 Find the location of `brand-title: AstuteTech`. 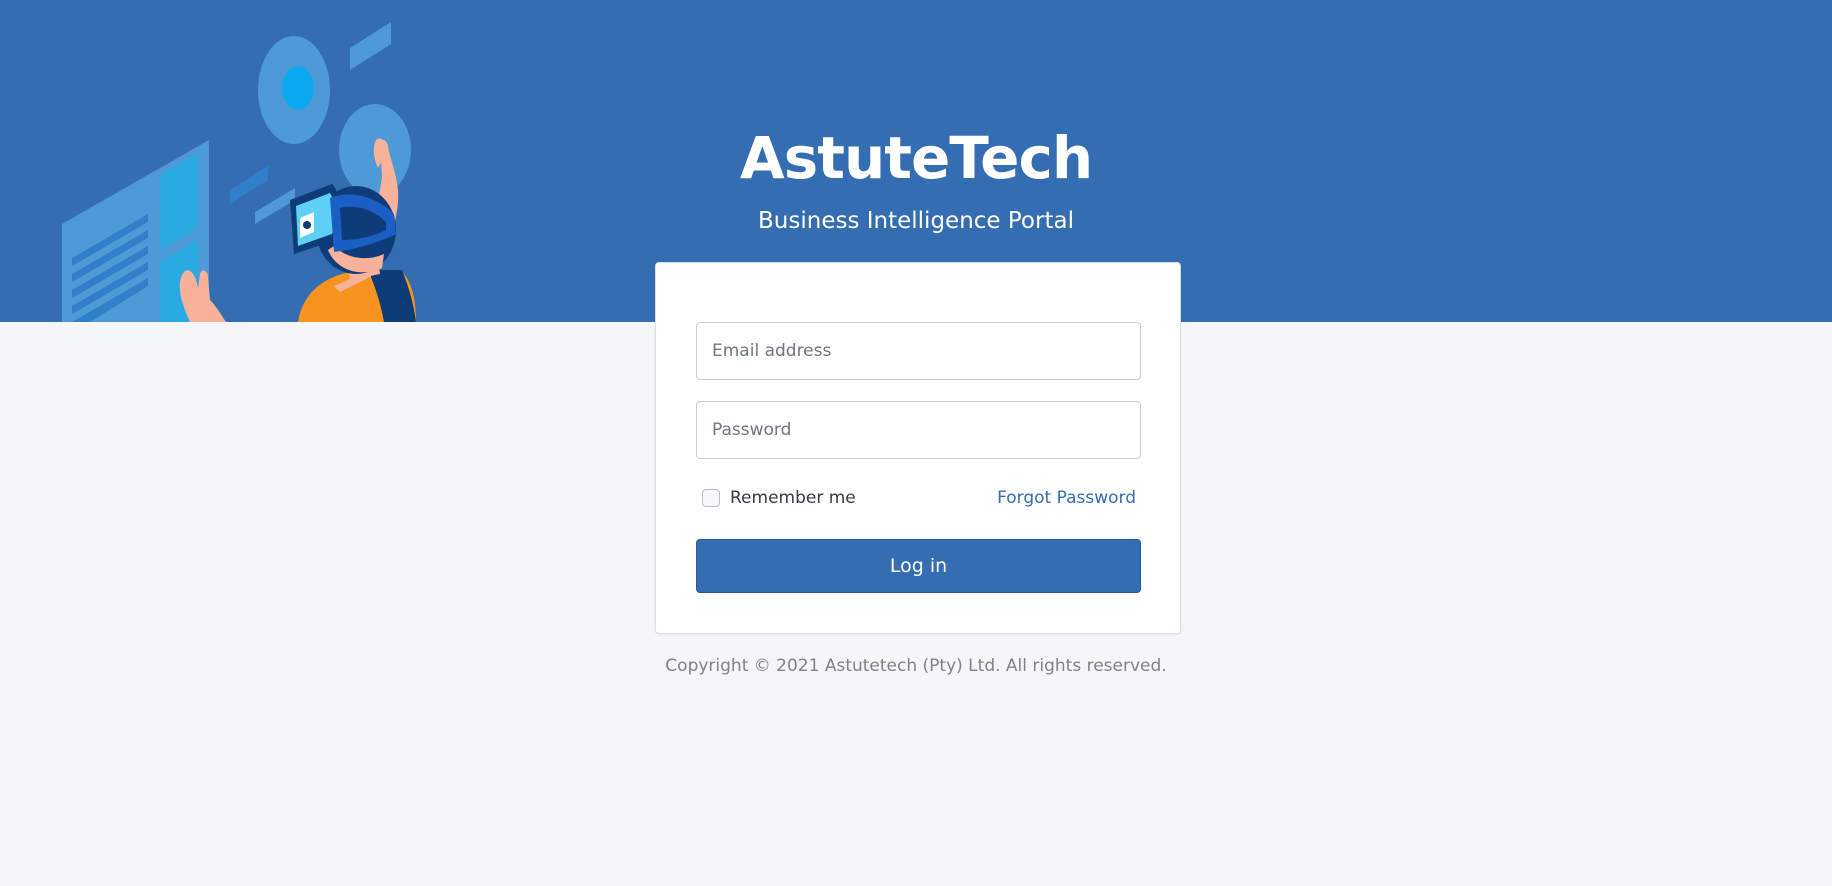

brand-title: AstuteTech is located at coordinates (916, 158).